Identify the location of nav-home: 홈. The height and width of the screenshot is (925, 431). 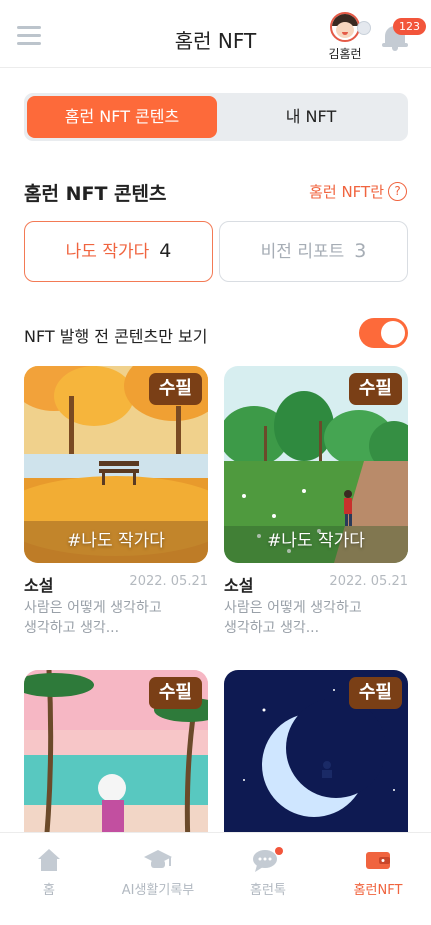
(52, 872).